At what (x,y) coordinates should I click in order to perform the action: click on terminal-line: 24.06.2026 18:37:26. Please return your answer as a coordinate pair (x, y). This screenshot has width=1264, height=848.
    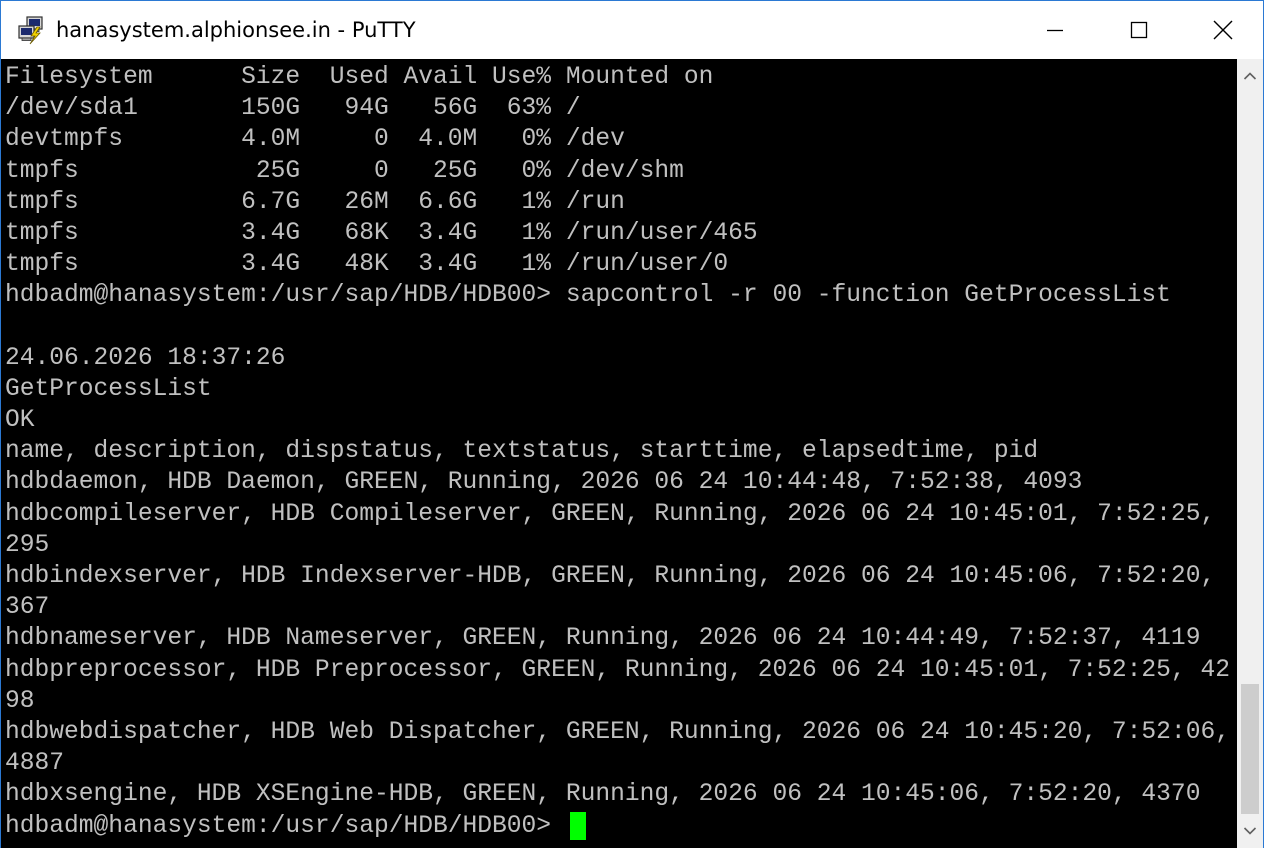
    Looking at the image, I should click on (145, 358).